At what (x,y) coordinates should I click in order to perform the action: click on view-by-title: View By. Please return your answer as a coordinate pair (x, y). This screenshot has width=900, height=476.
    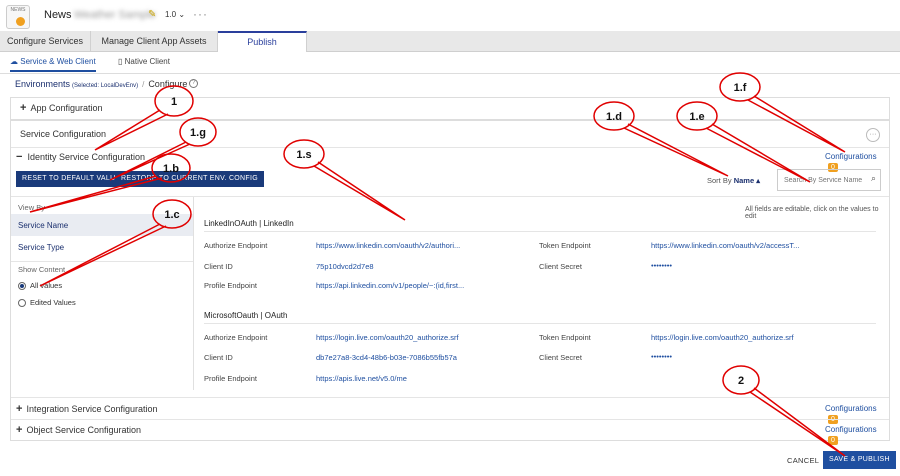
    Looking at the image, I should click on (31, 207).